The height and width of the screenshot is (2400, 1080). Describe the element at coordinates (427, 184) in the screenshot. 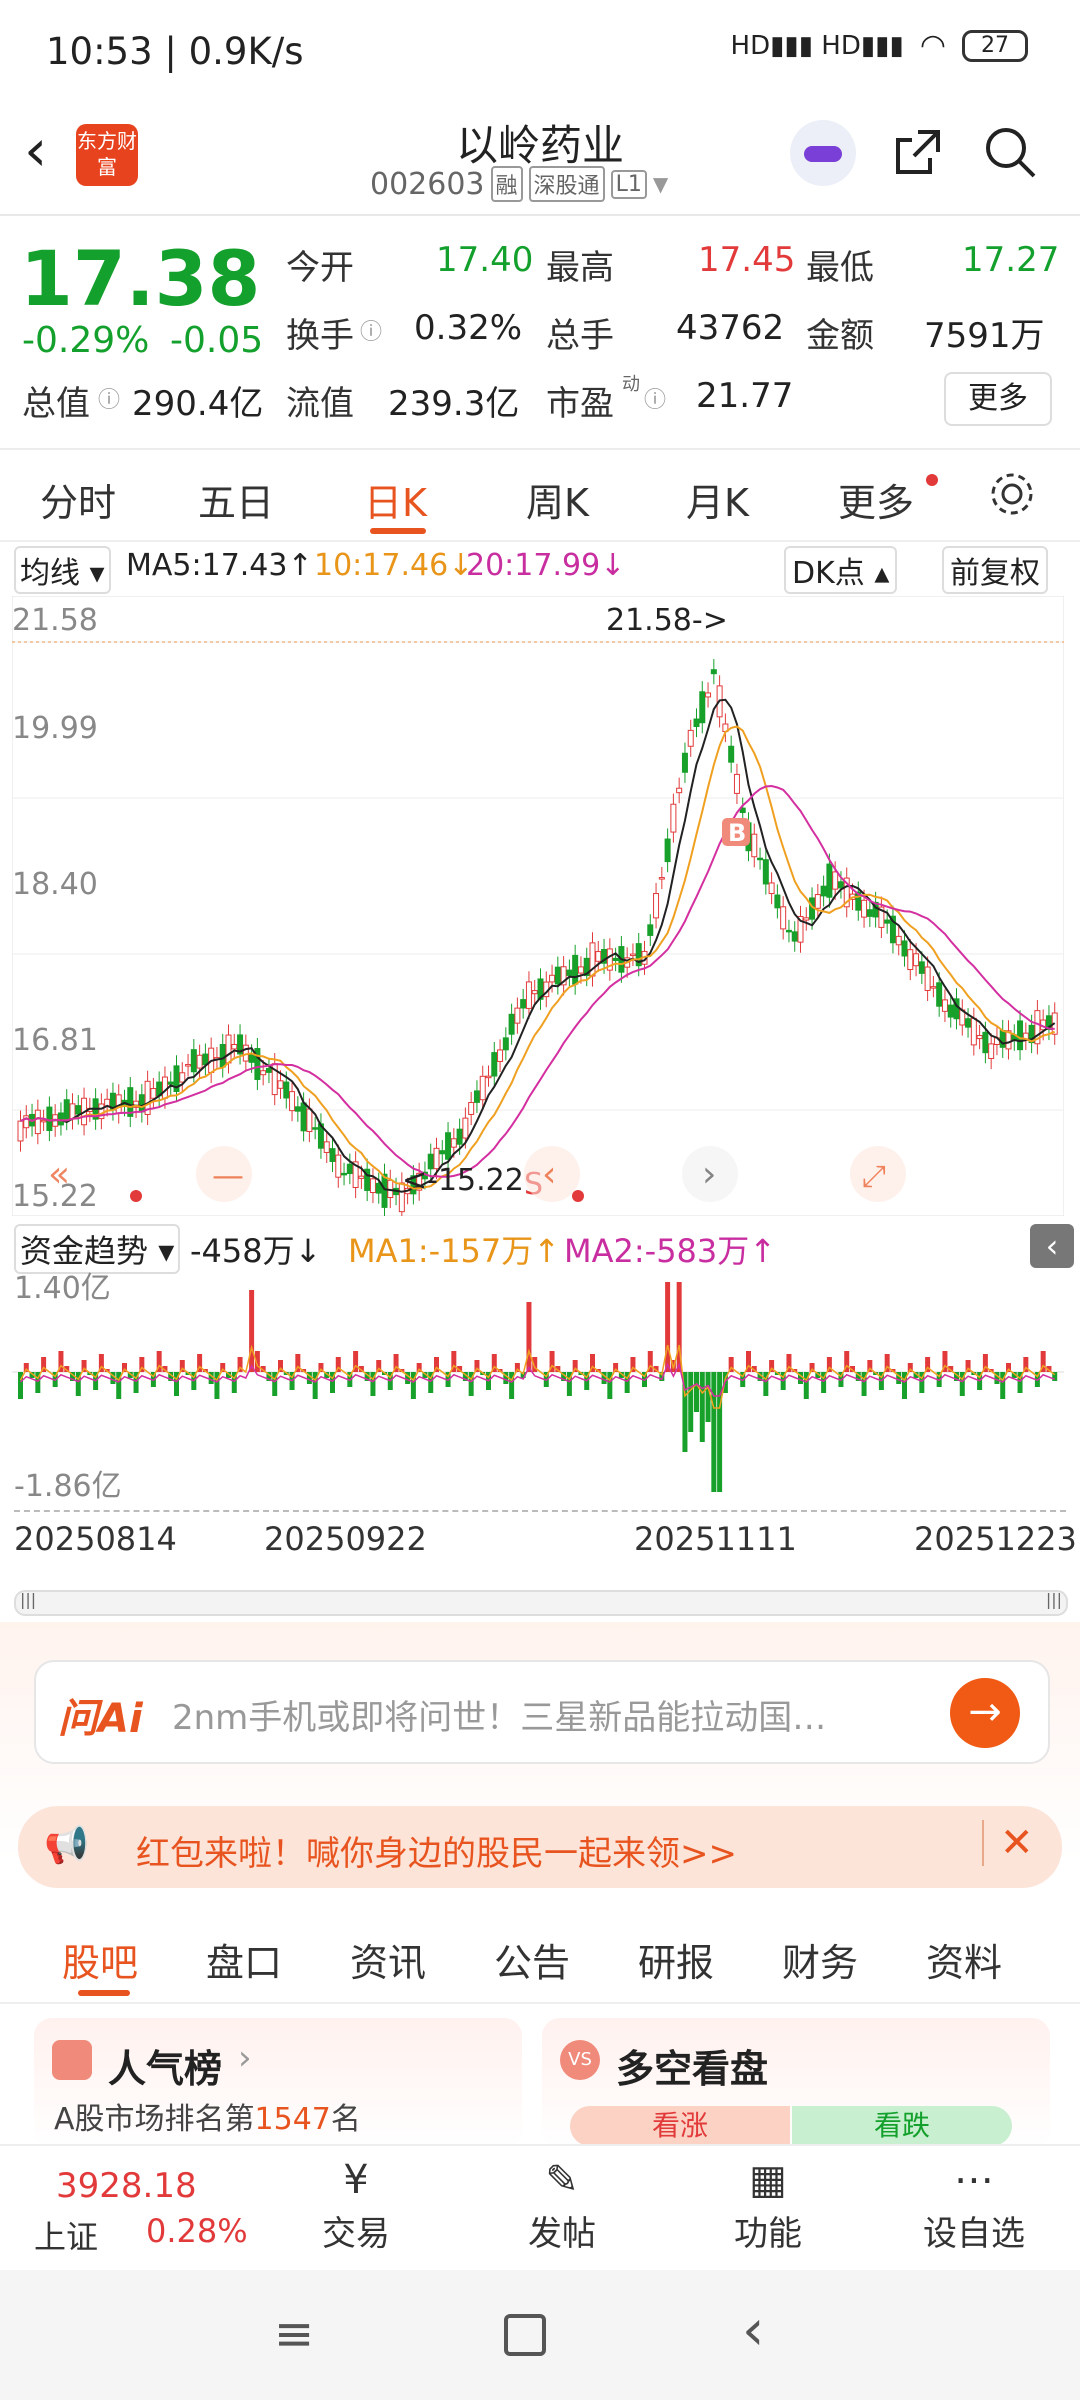

I see `stock-code: 002603` at that location.